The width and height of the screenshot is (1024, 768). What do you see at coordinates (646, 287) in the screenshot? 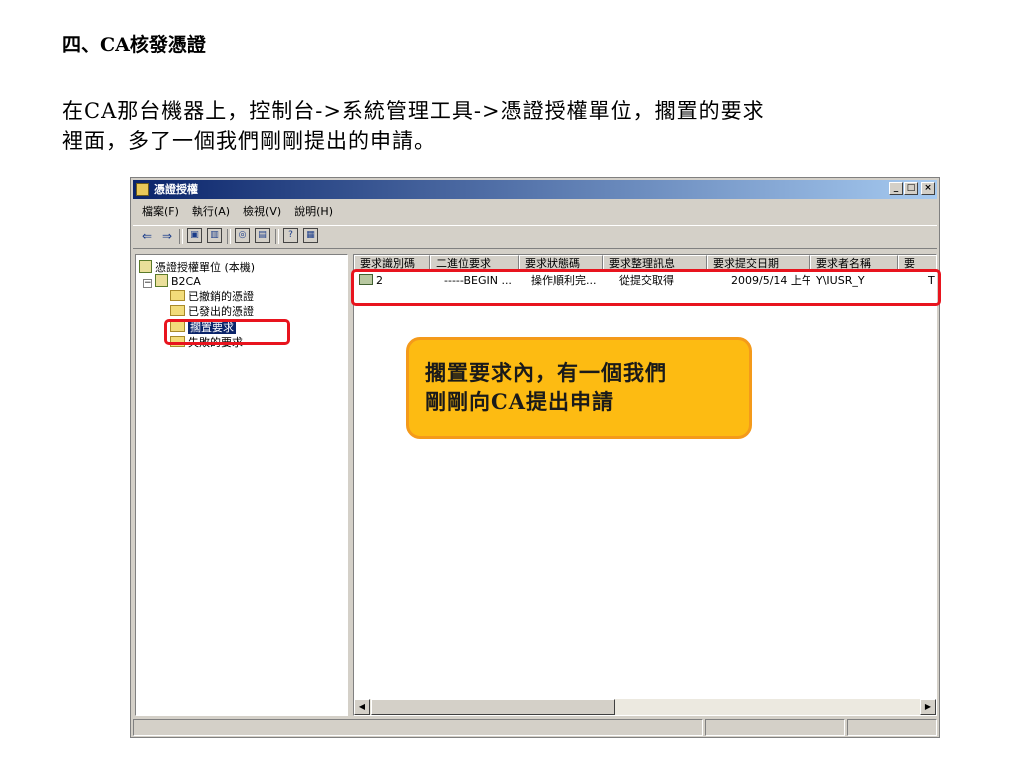
I see `request-row-highlight` at bounding box center [646, 287].